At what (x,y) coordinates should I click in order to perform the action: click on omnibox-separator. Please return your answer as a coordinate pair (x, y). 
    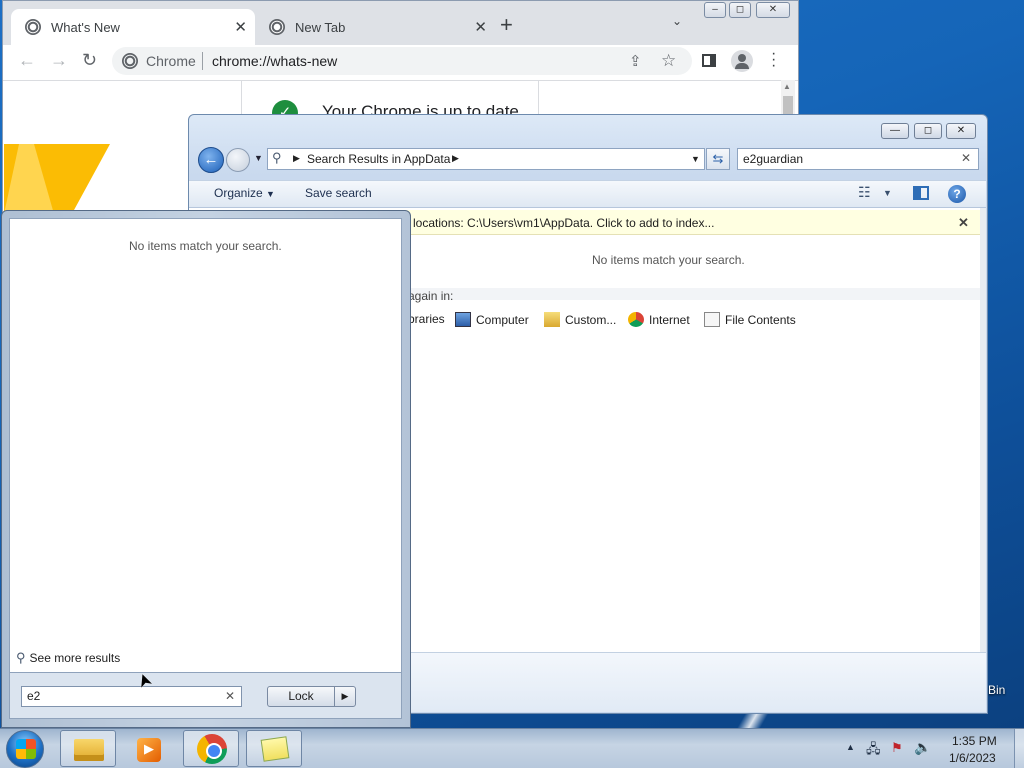
    Looking at the image, I should click on (202, 61).